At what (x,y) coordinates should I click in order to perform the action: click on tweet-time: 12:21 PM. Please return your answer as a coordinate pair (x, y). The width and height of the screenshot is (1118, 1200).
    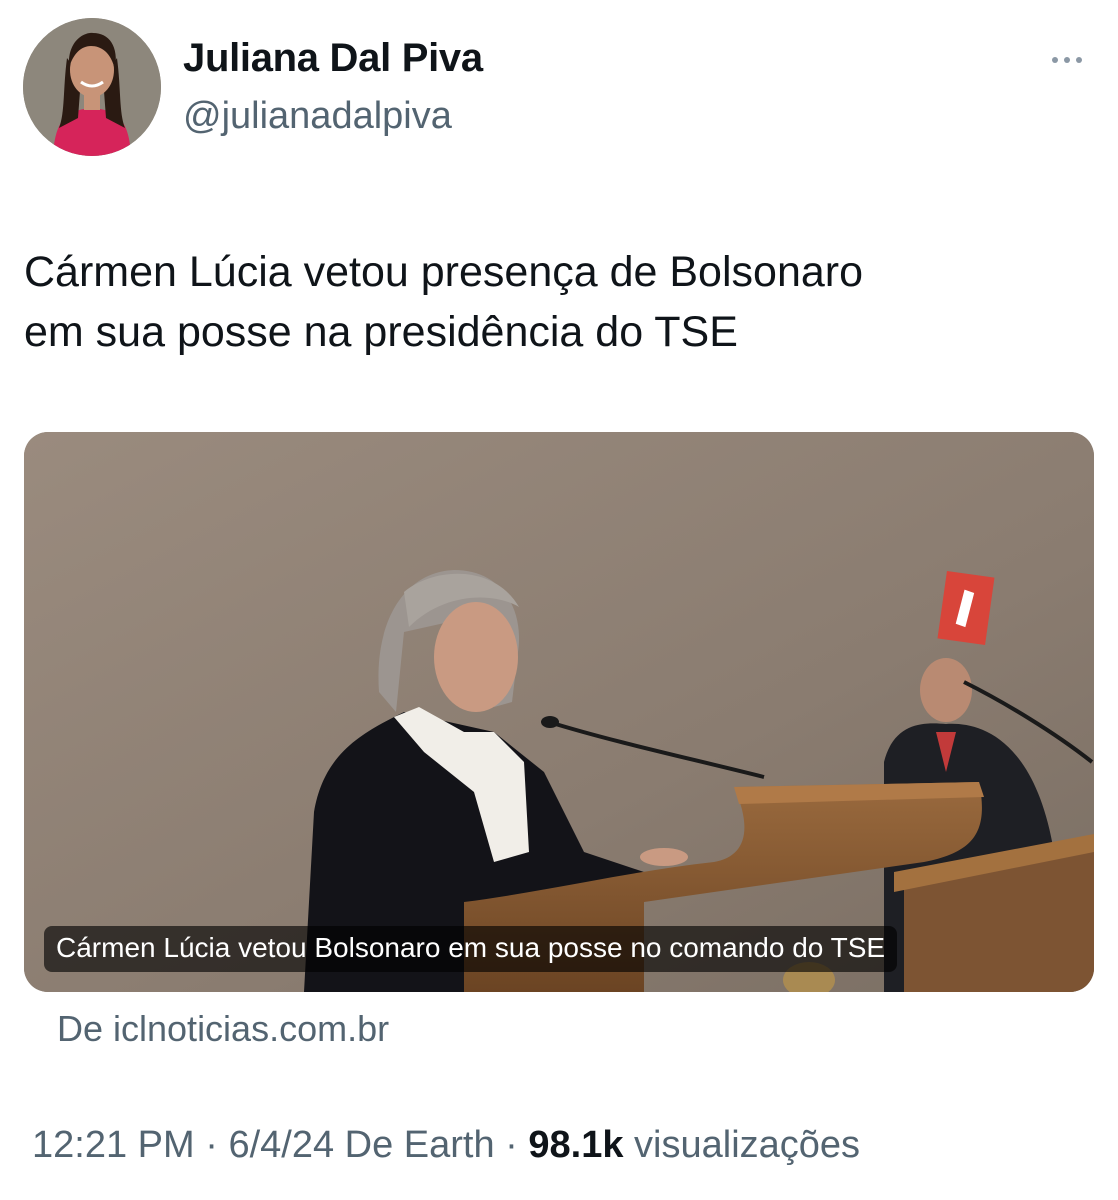
    Looking at the image, I should click on (113, 1145).